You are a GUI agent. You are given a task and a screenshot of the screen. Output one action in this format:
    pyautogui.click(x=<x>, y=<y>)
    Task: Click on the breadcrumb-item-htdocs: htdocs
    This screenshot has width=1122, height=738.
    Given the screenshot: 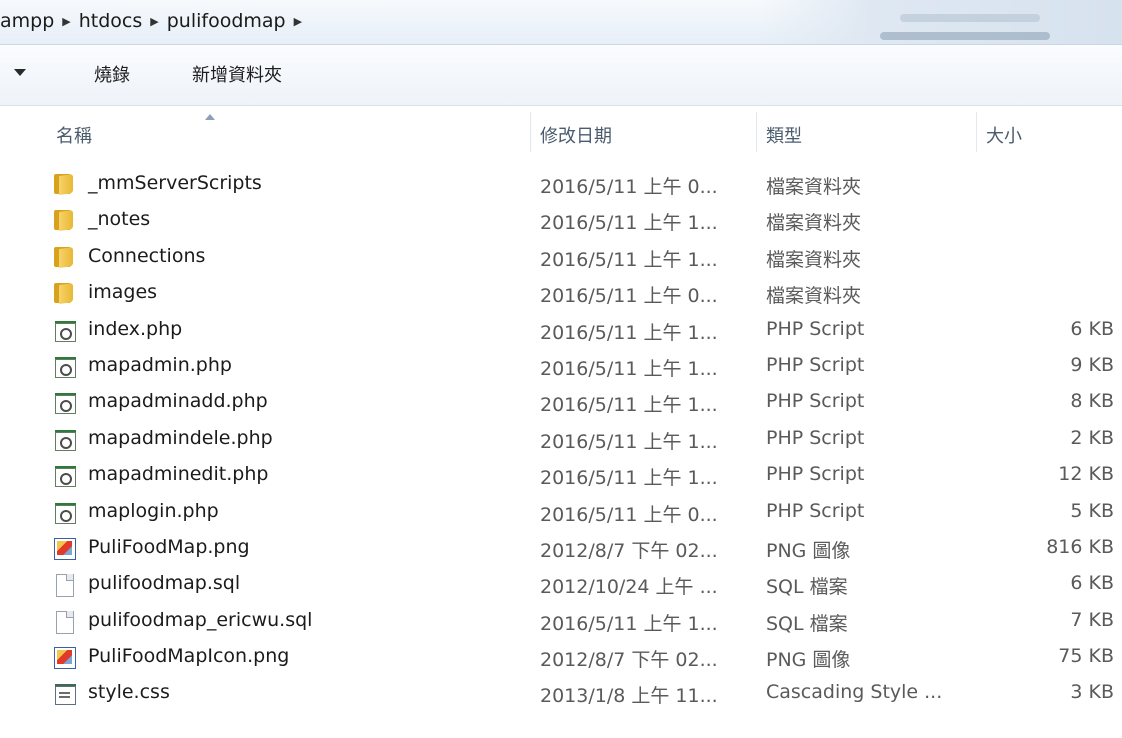 What is the action you would take?
    pyautogui.click(x=111, y=21)
    